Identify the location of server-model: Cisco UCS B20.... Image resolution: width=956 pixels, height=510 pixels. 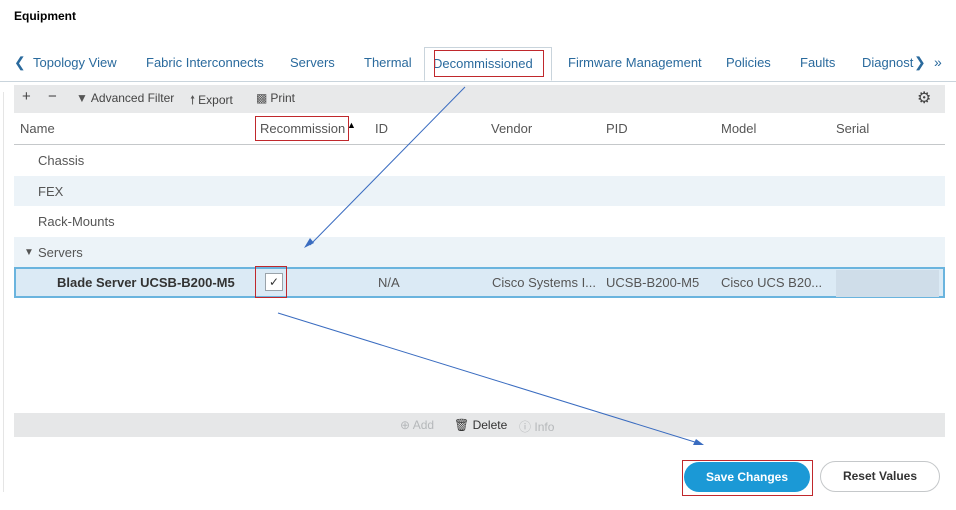
(772, 282).